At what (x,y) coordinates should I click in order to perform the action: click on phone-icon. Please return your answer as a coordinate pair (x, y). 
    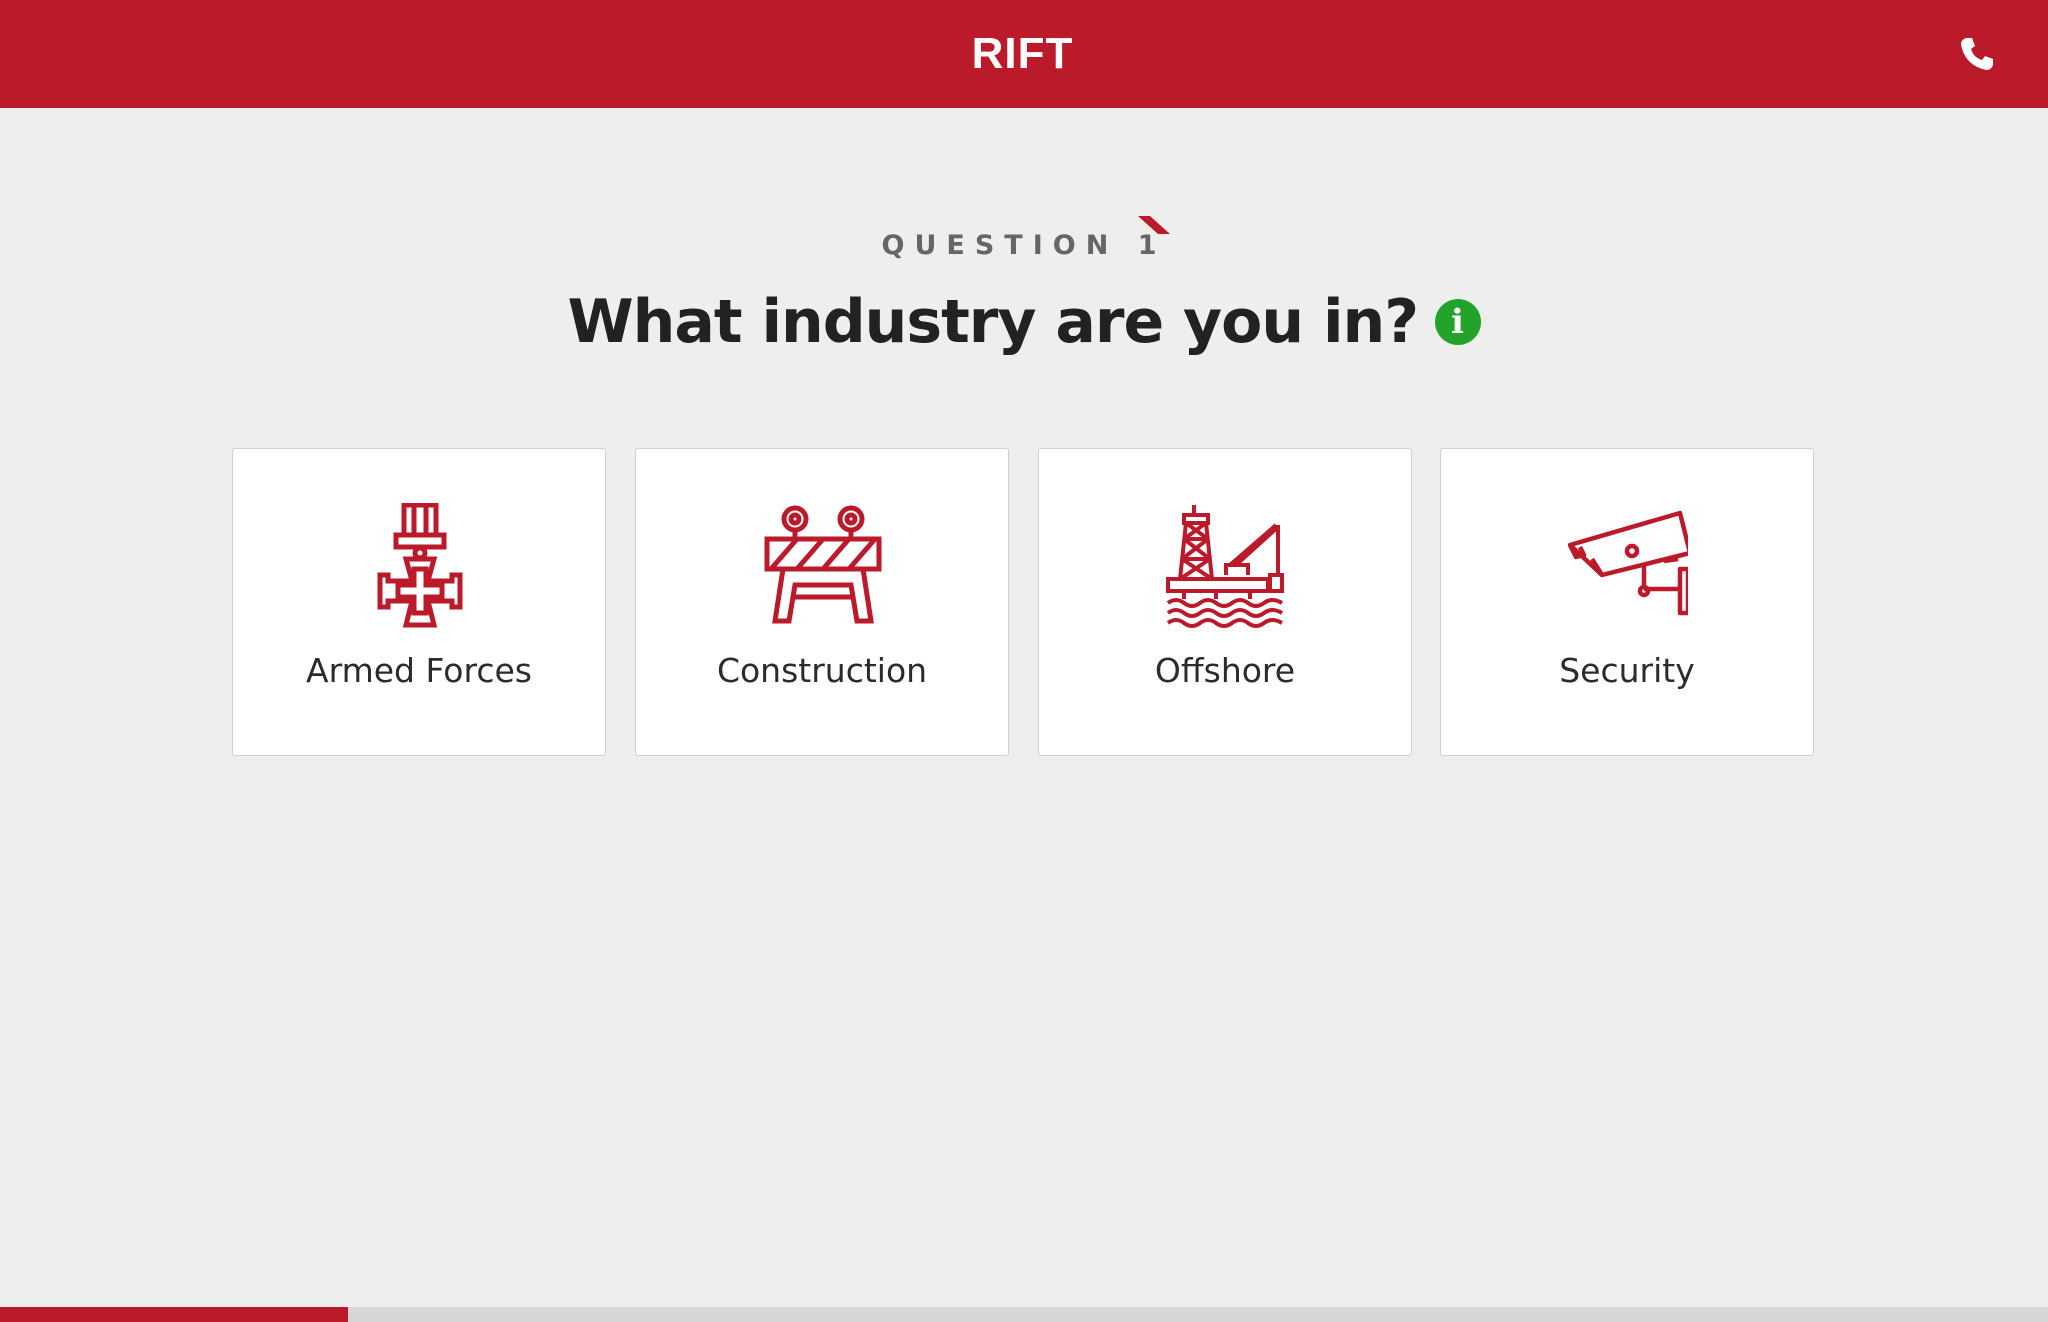
    Looking at the image, I should click on (1977, 54).